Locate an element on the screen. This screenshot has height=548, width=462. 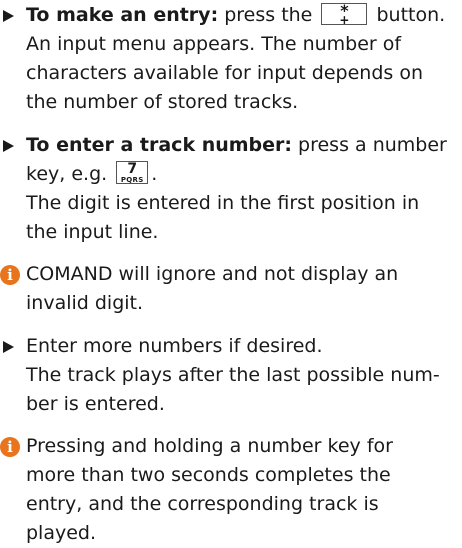
star-key-icon: * + is located at coordinates (344, 14).